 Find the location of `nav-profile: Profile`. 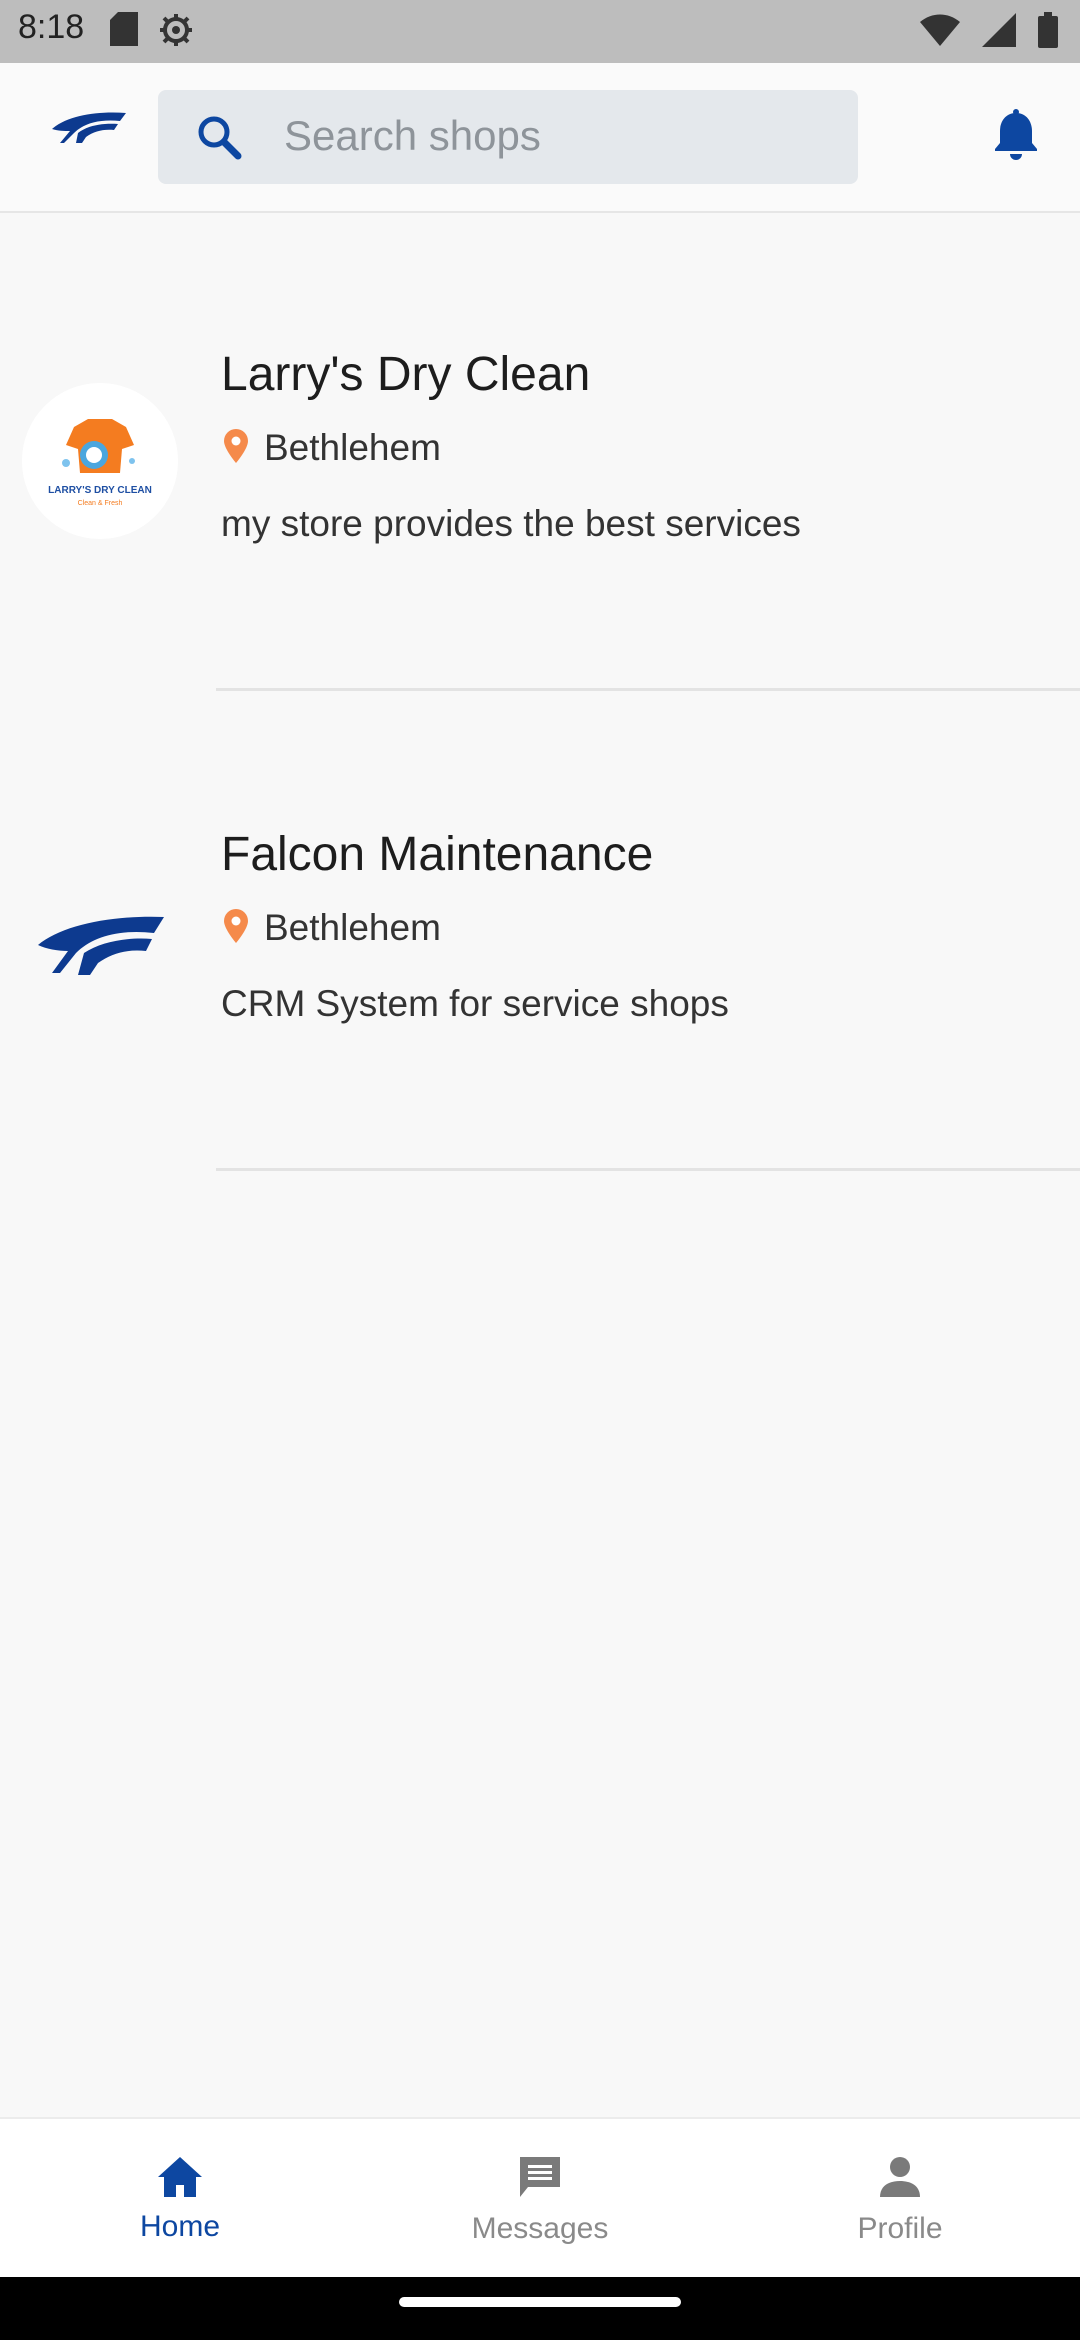

nav-profile: Profile is located at coordinates (900, 2199).